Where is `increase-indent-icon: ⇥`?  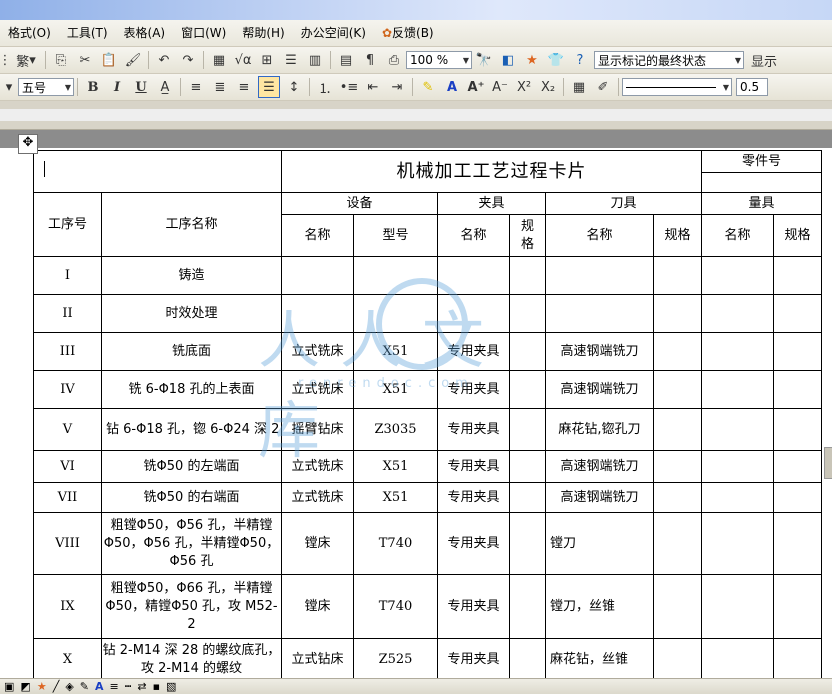
increase-indent-icon: ⇥ is located at coordinates (397, 87).